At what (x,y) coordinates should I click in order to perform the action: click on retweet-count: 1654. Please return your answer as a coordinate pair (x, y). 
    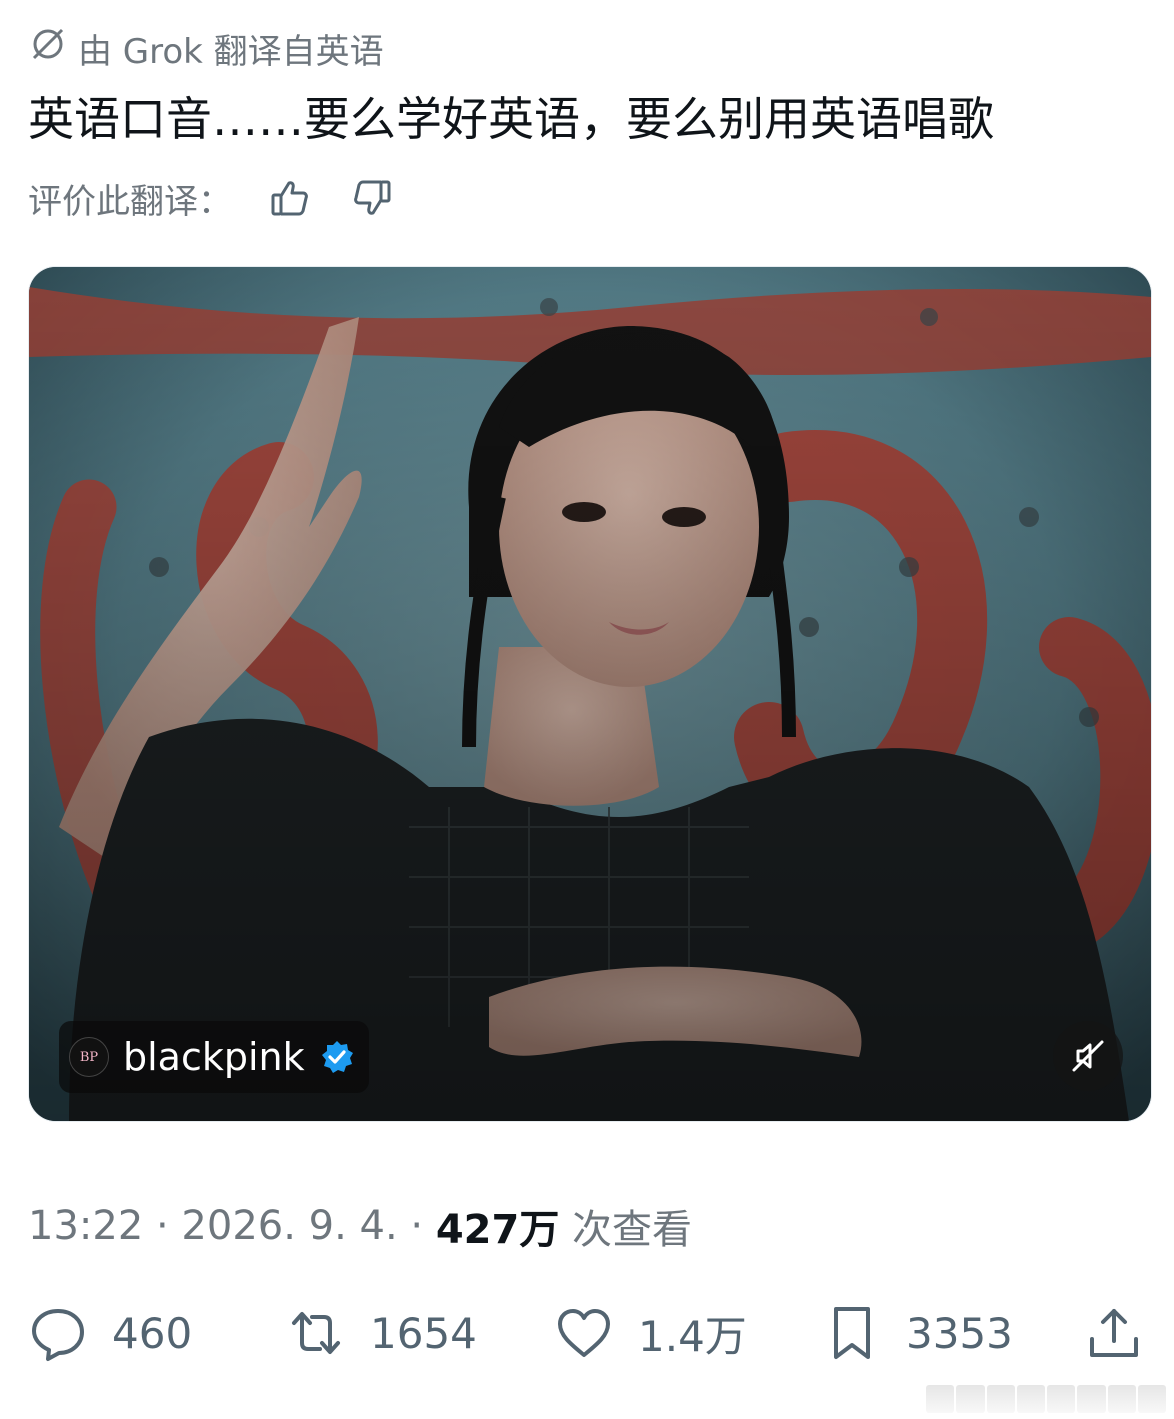
    Looking at the image, I should click on (423, 1333).